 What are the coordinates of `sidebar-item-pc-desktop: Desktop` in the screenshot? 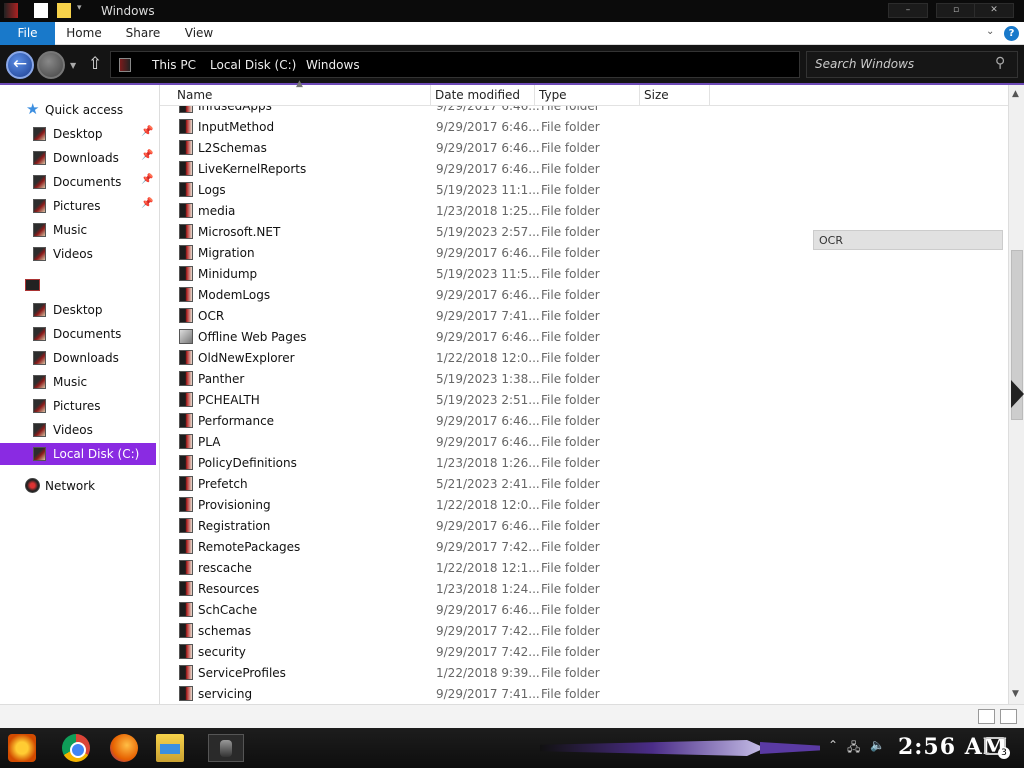 It's located at (78, 310).